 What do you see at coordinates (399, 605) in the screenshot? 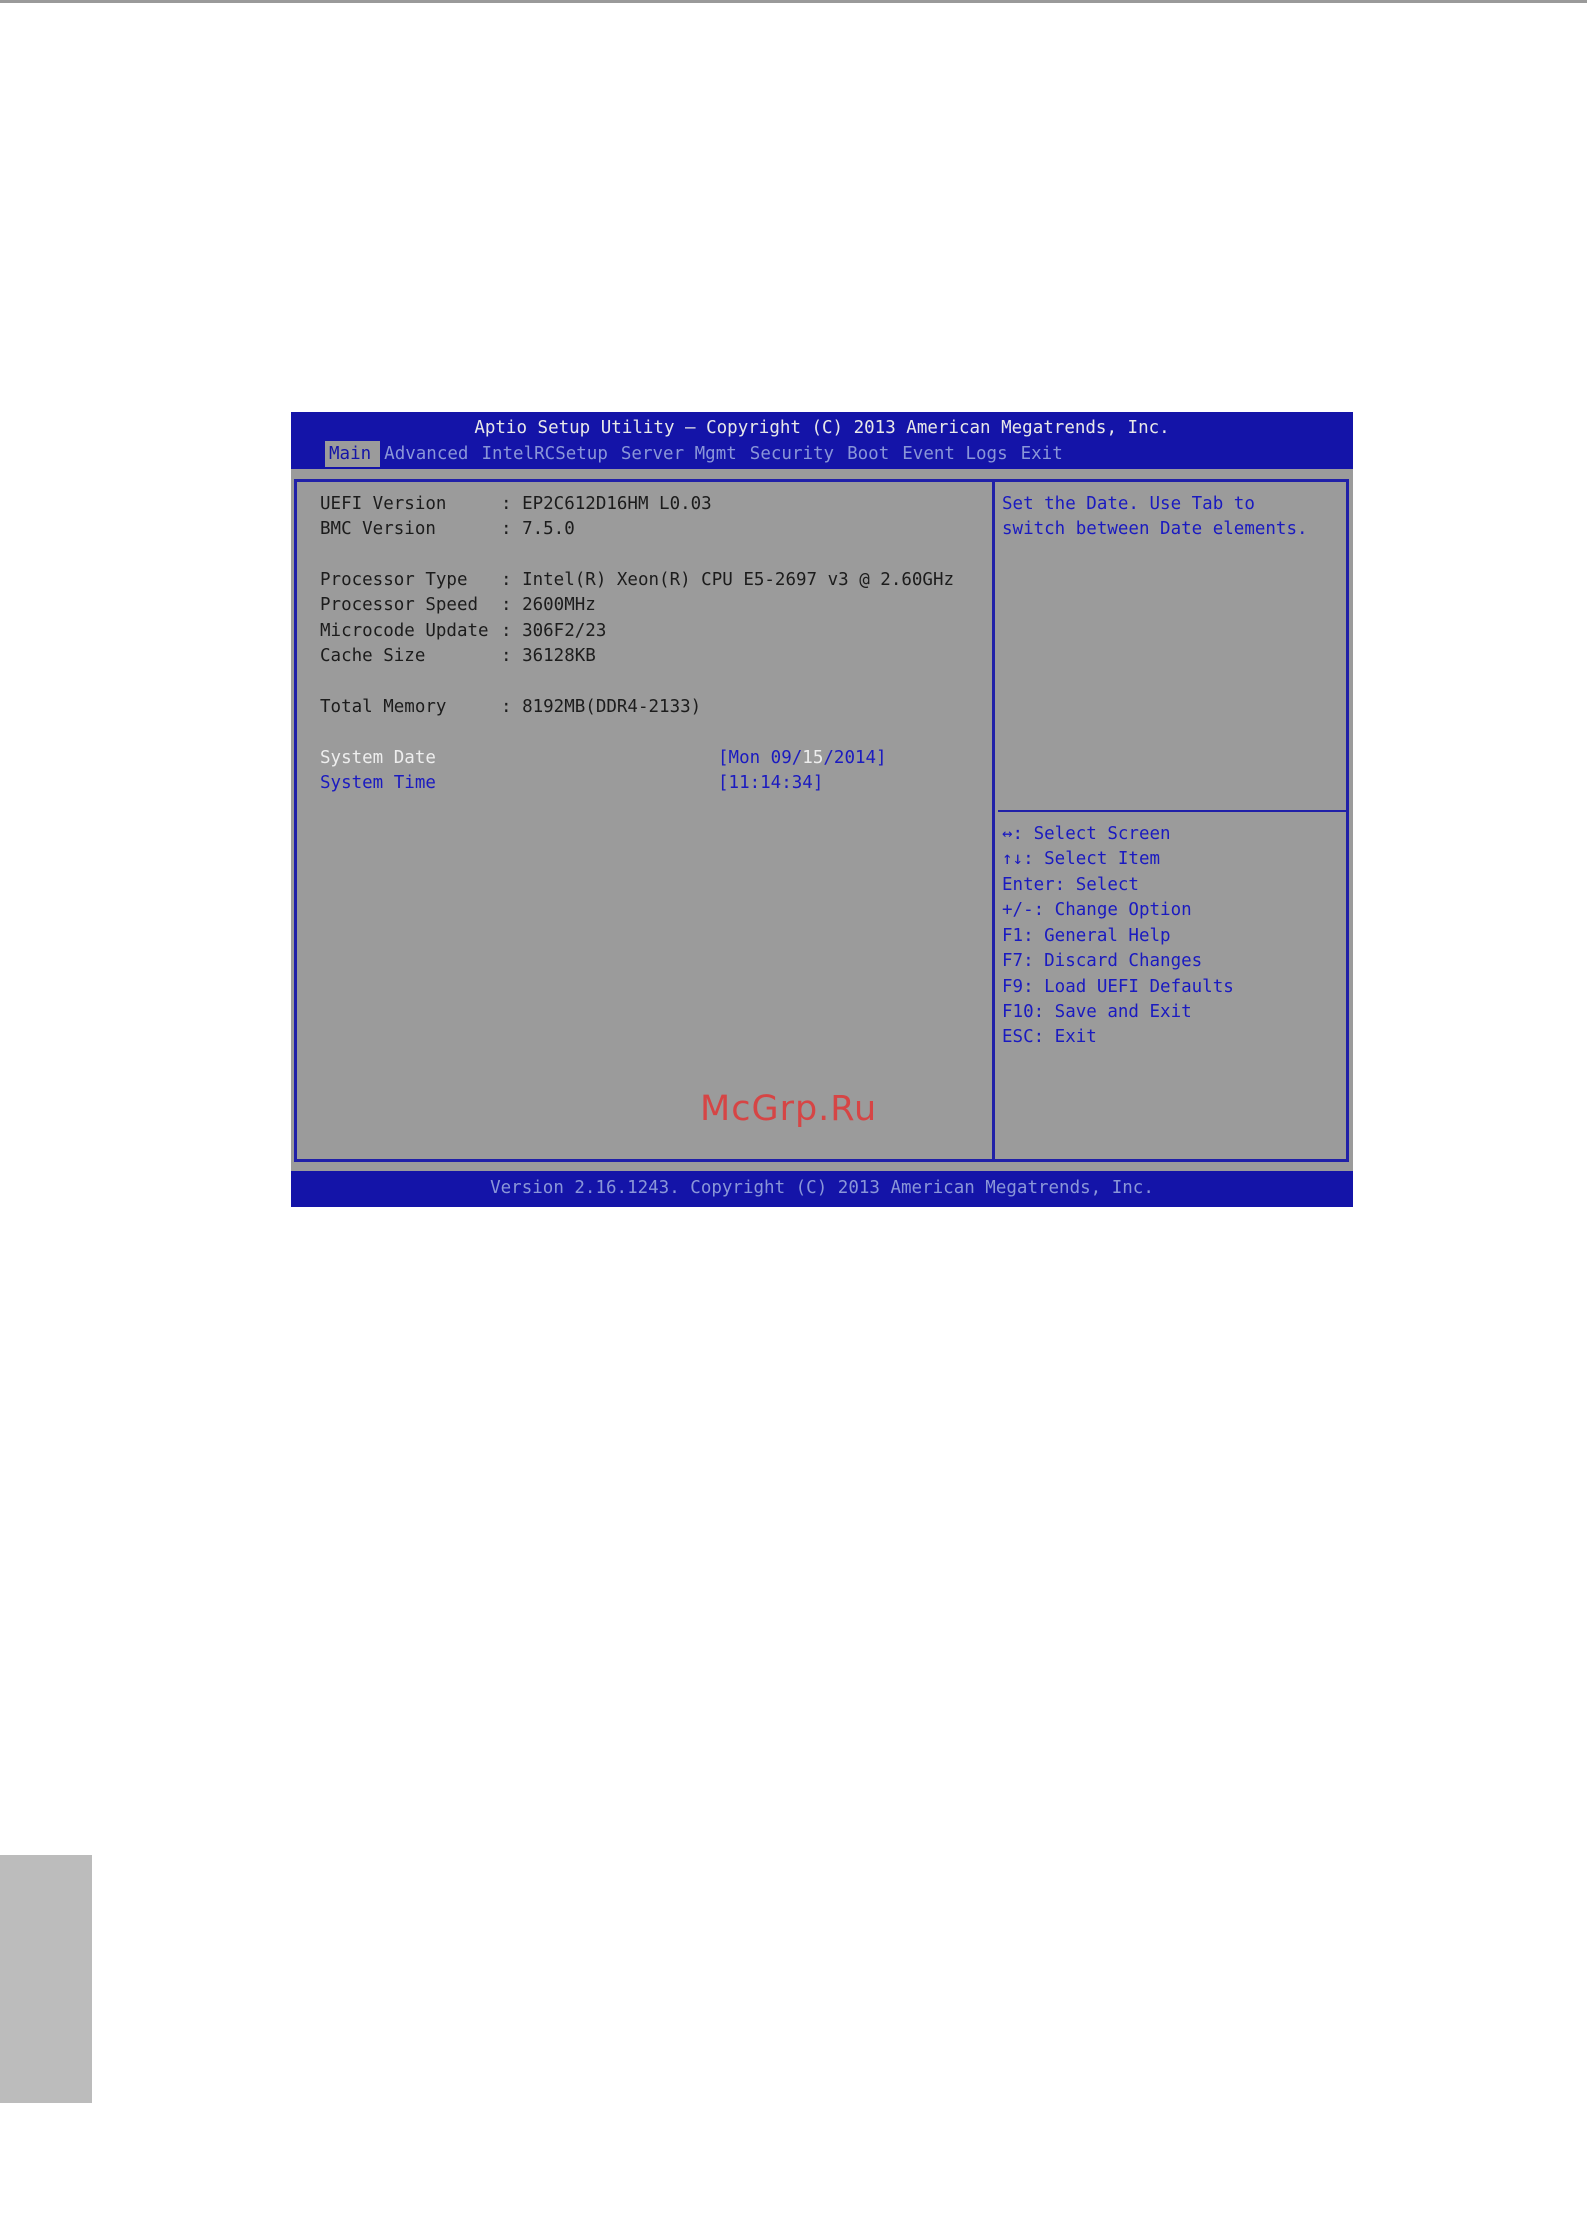
I see `processor-speed-label: Processor Speed` at bounding box center [399, 605].